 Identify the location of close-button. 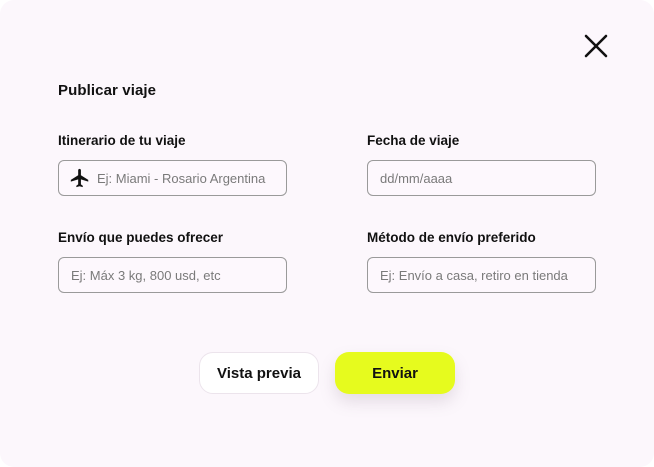
(596, 46).